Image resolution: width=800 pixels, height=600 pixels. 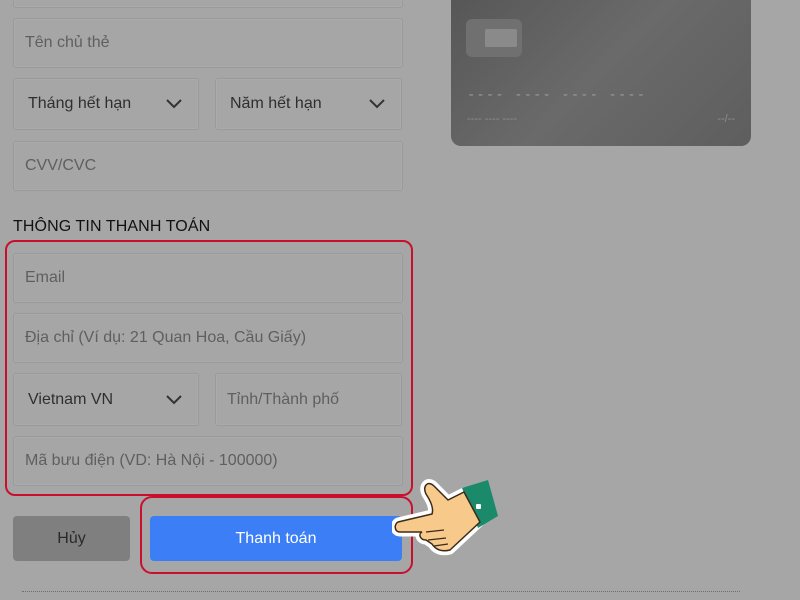 I want to click on card-holder-input: Tên chủ thẻ, so click(x=208, y=43).